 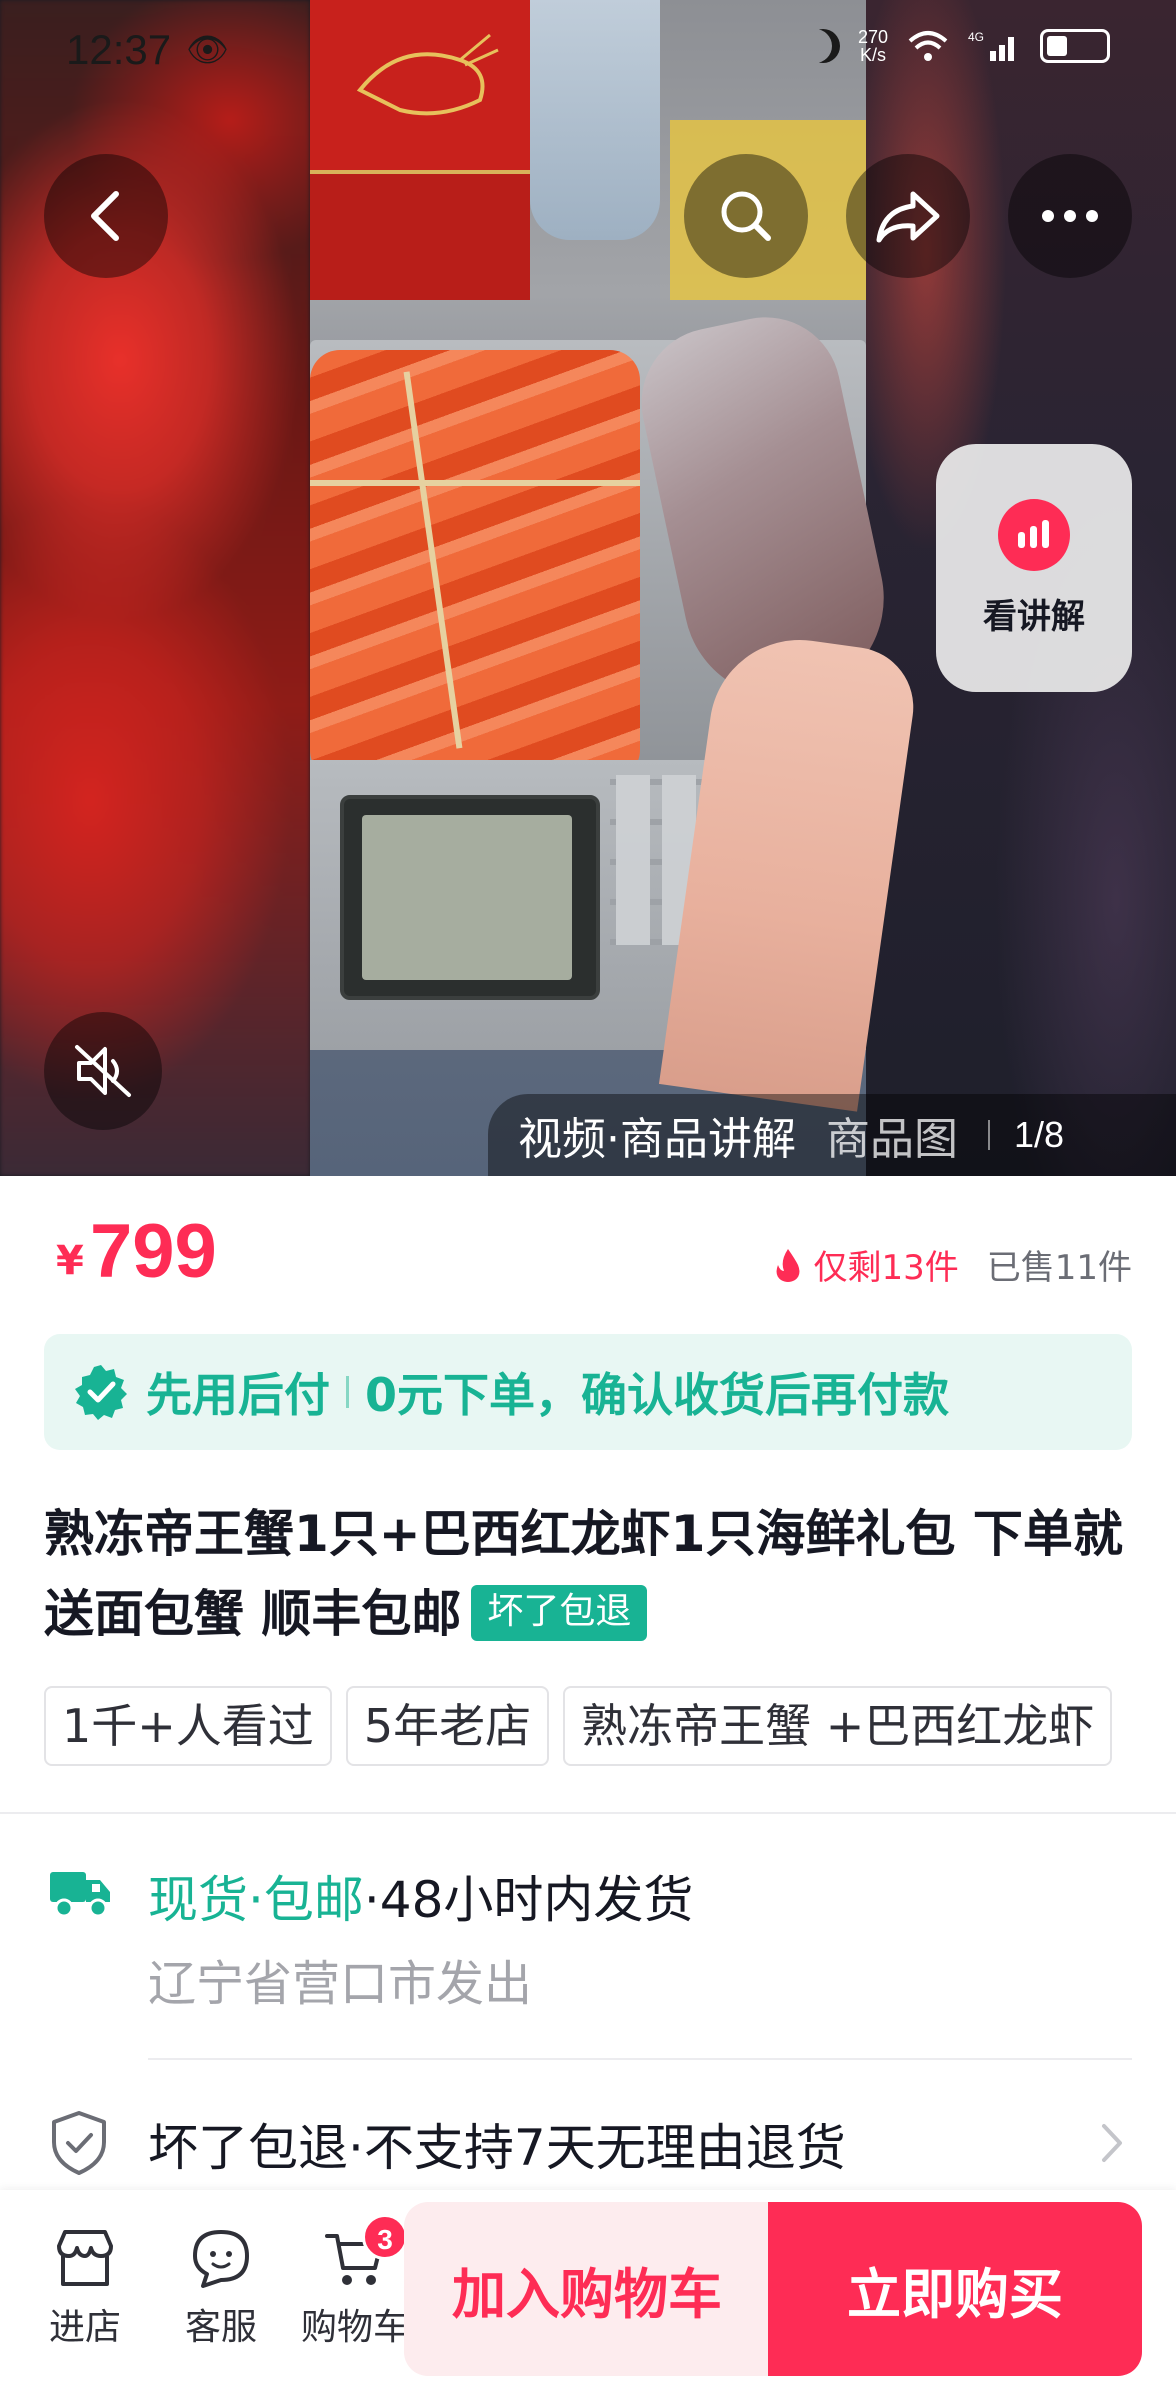 I want to click on return-badge: 坏了包退, so click(x=559, y=1613).